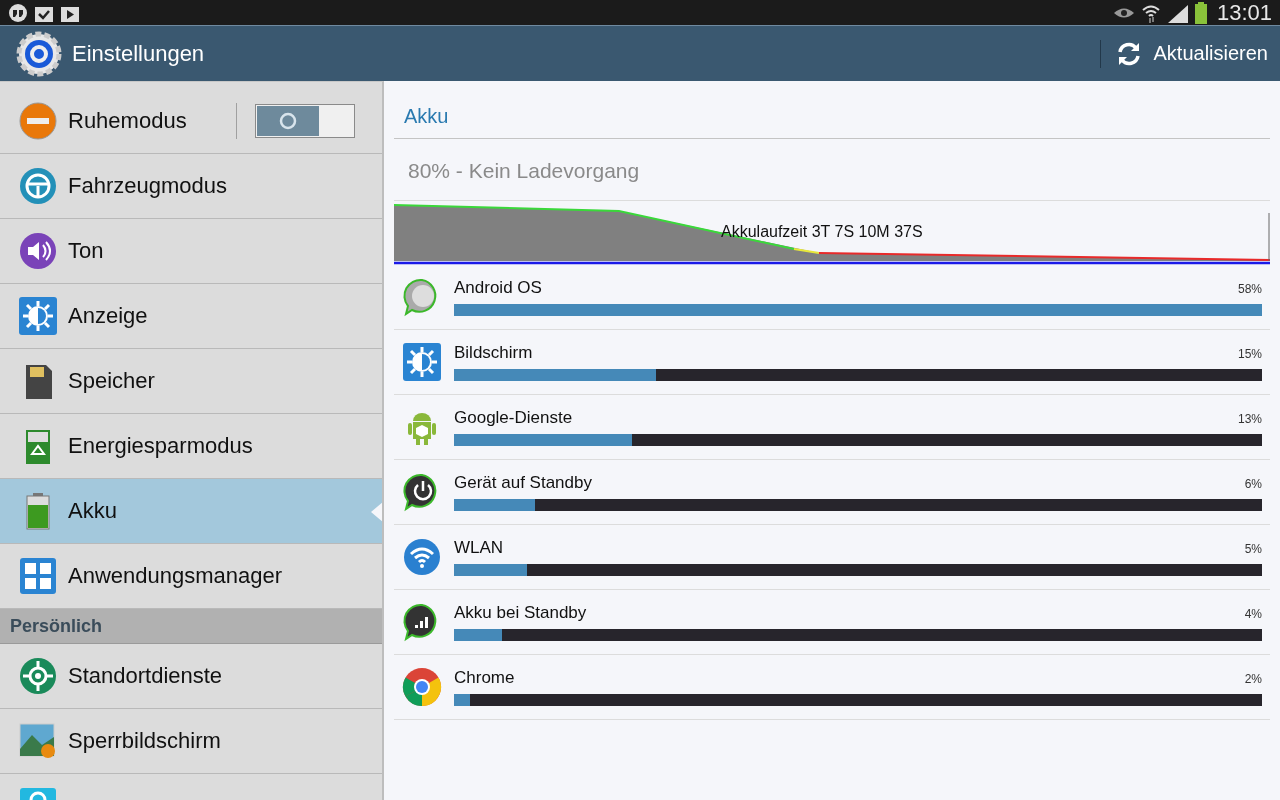  Describe the element at coordinates (191, 741) in the screenshot. I see `settings-item: Sperrbildschirm` at that location.